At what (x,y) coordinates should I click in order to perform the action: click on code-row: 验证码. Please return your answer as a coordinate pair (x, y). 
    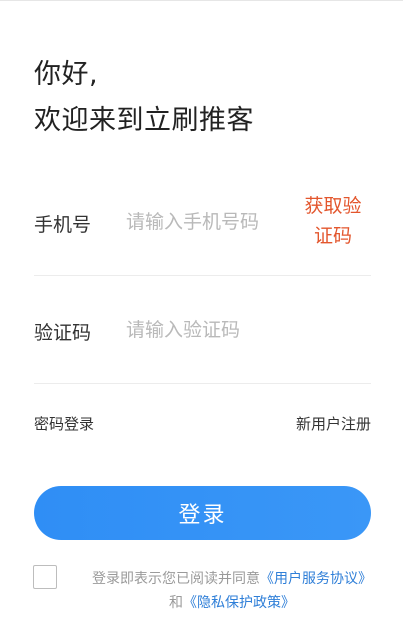
    Looking at the image, I should click on (202, 338).